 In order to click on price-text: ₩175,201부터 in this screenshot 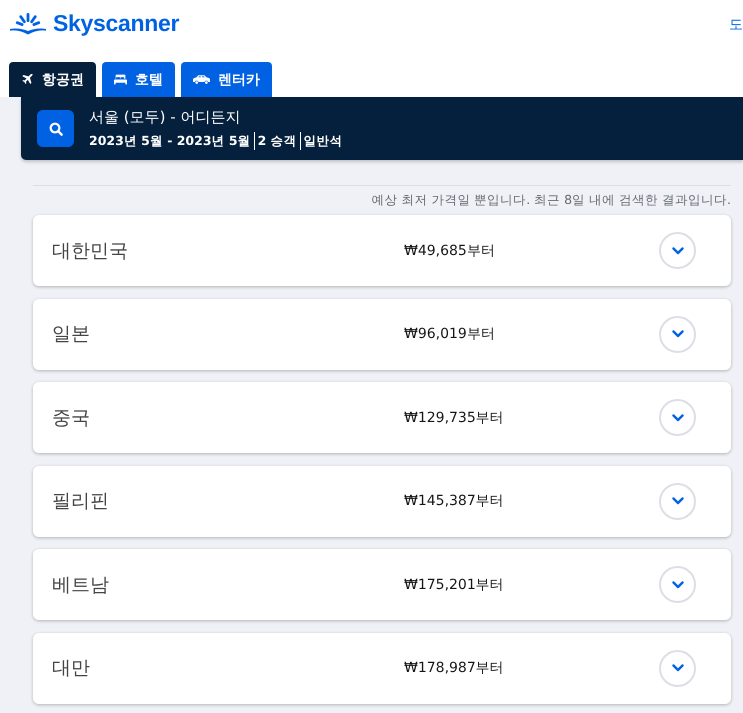, I will do `click(454, 585)`.